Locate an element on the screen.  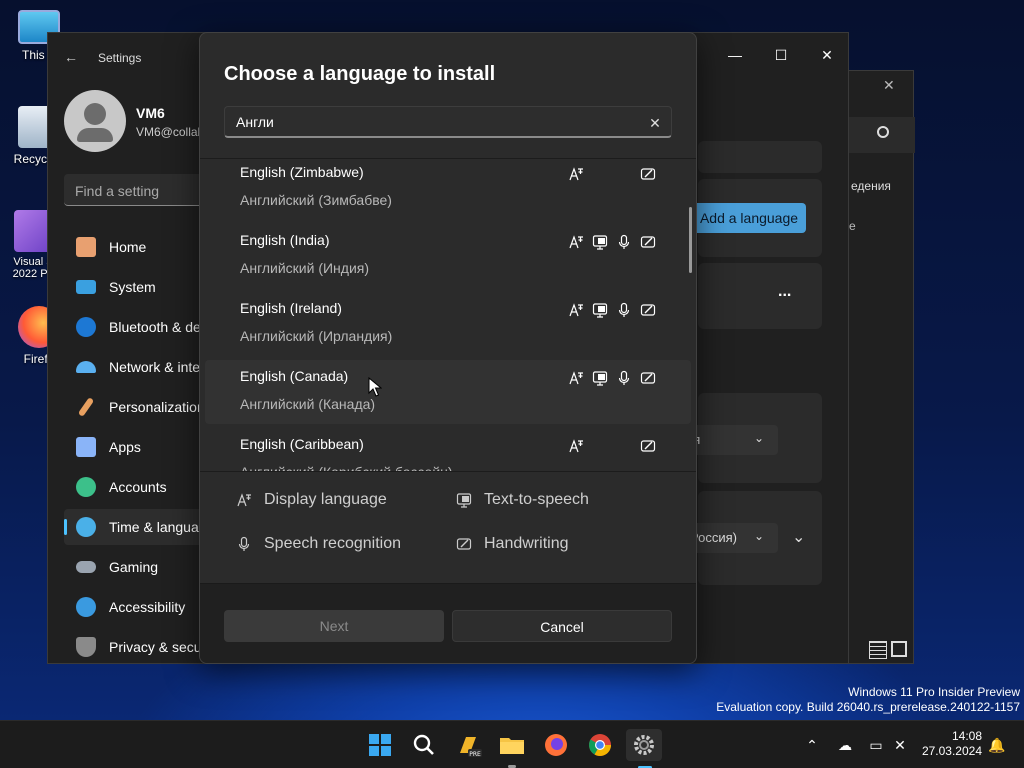
copilot-button: PRE is located at coordinates (468, 745).